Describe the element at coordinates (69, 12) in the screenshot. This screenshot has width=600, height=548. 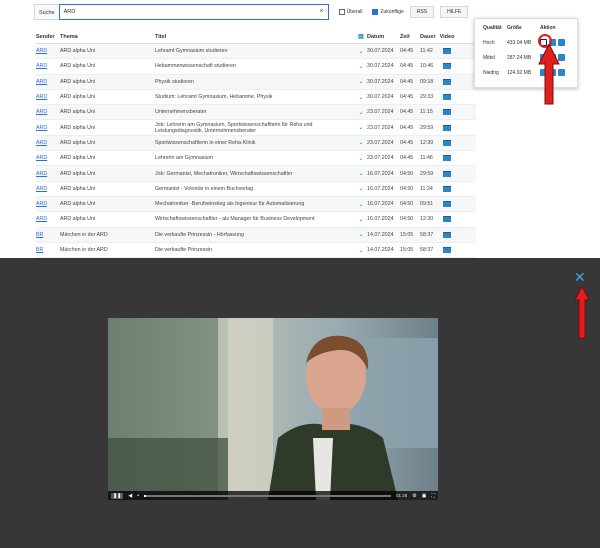
I see `search-value: ARD` at that location.